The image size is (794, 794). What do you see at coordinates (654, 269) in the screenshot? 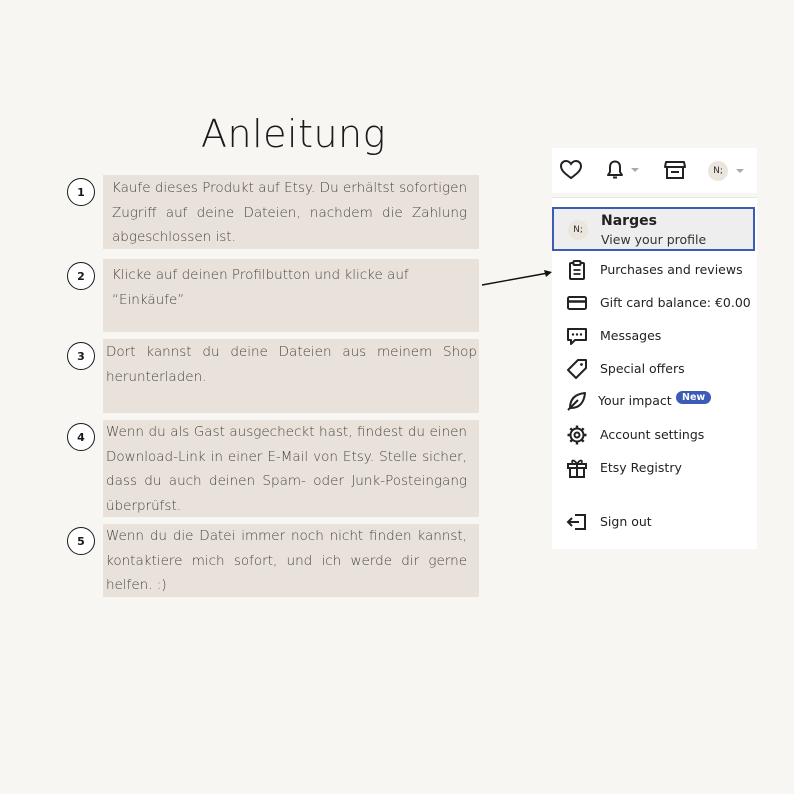
I see `menu-item-purchases: Purchases and reviews` at bounding box center [654, 269].